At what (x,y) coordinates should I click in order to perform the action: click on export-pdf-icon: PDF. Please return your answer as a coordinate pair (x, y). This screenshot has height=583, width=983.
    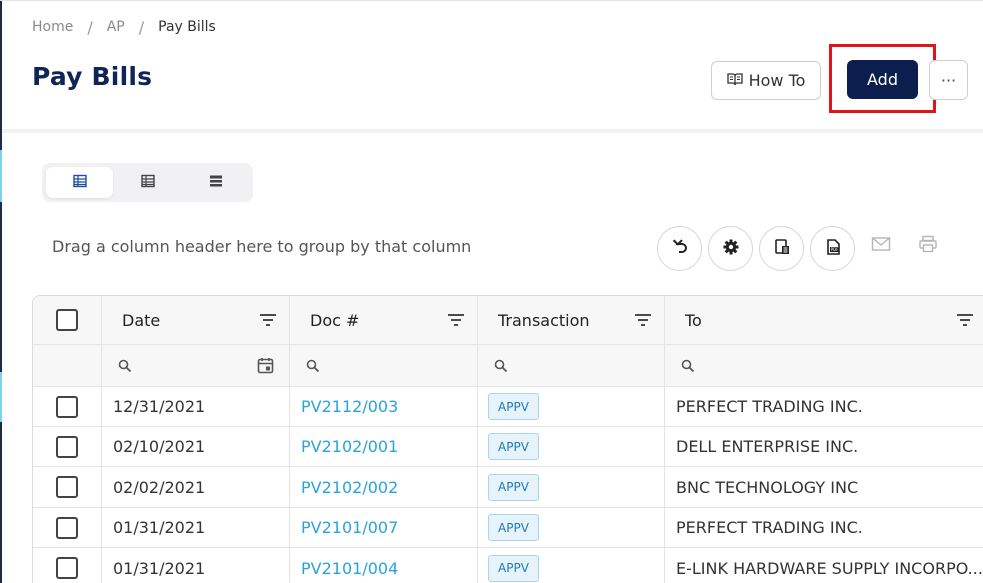
    Looking at the image, I should click on (833, 249).